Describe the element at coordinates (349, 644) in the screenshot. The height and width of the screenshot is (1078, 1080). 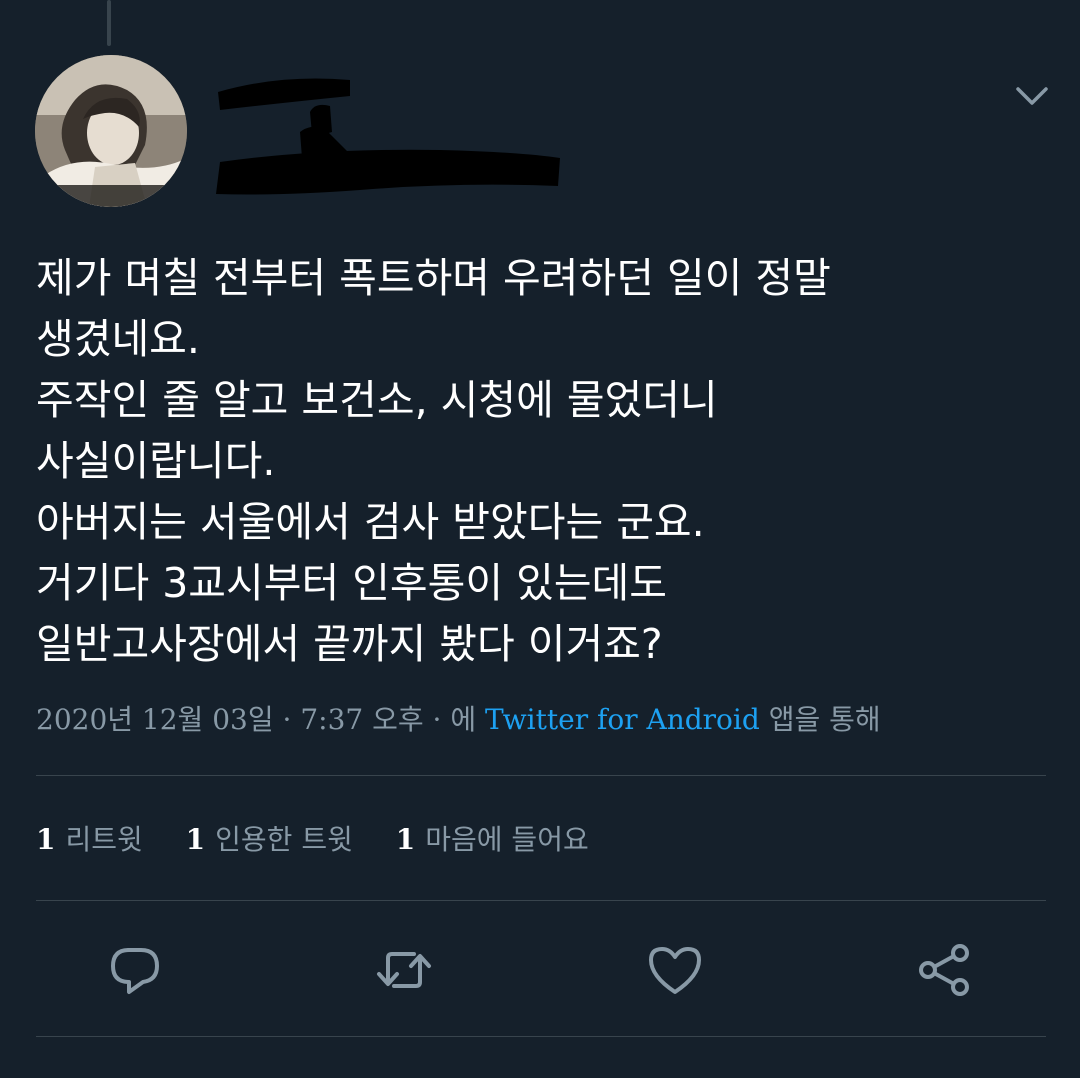
I see `tweet-text-line: 일반고사장에서 끝까지 봤다 이거죠?` at that location.